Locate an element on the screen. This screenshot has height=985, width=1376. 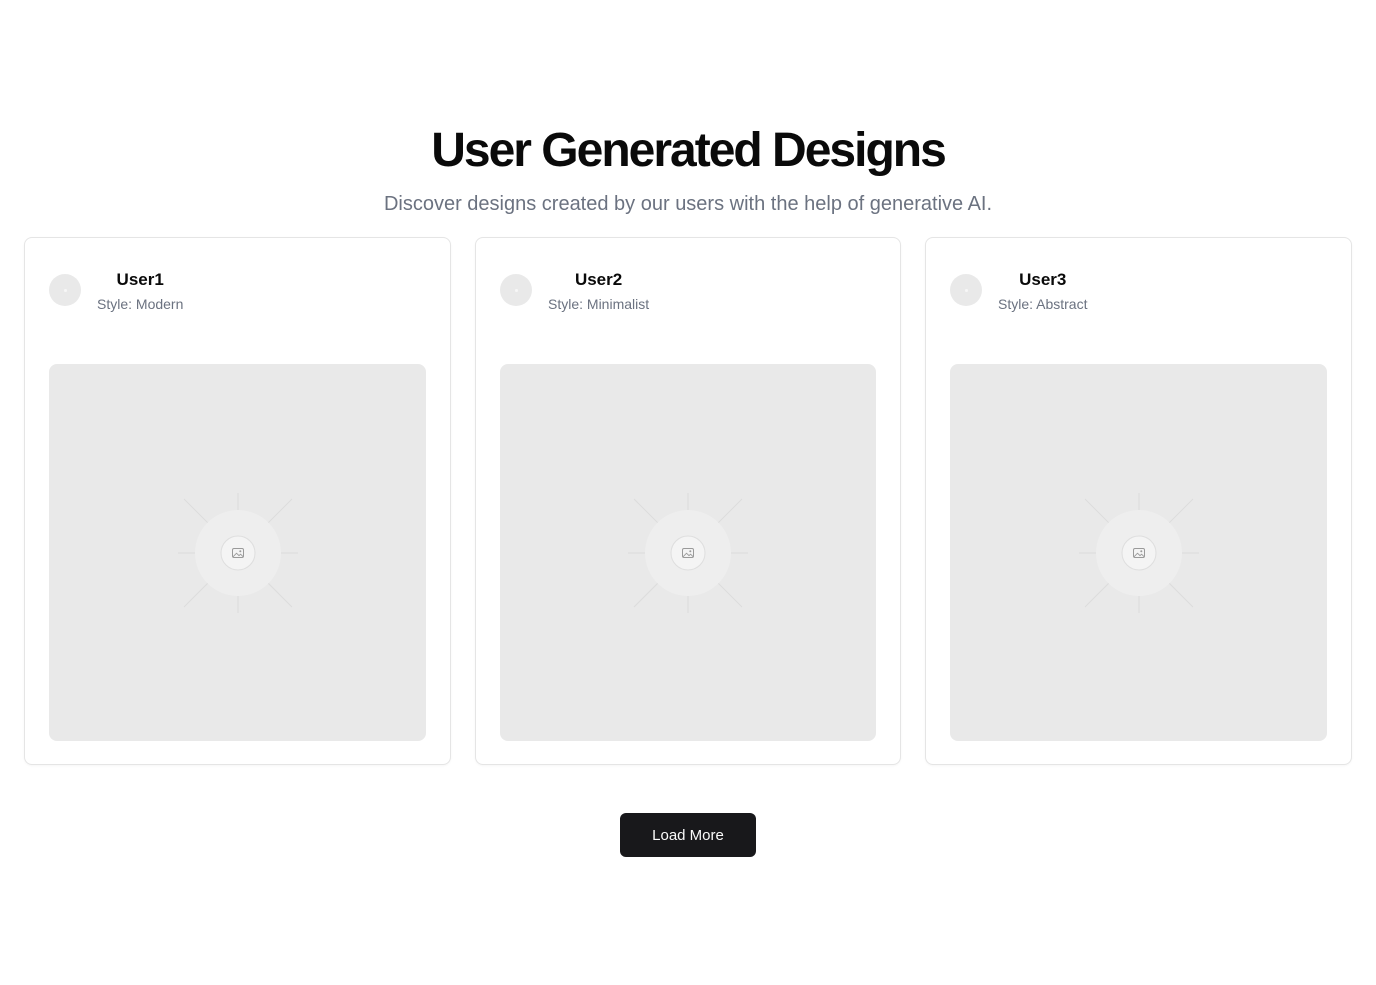
user-info: User3 Style: Abstract is located at coordinates (1042, 291).